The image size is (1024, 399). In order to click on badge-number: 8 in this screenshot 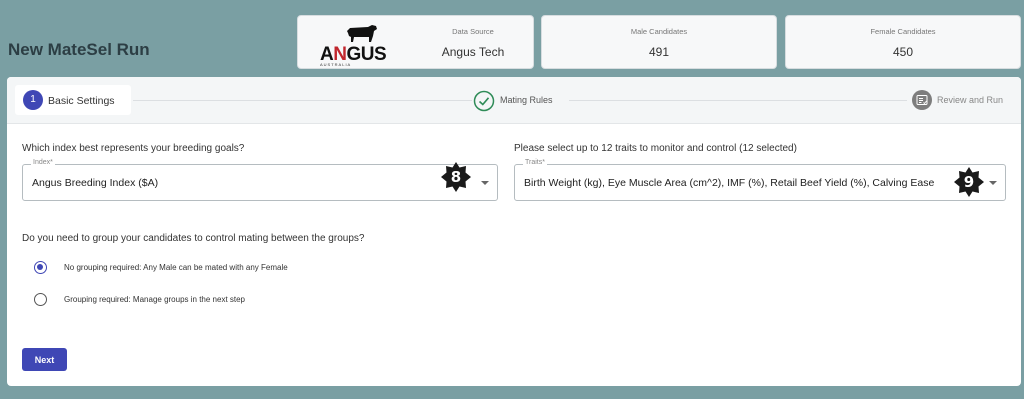, I will do `click(456, 177)`.